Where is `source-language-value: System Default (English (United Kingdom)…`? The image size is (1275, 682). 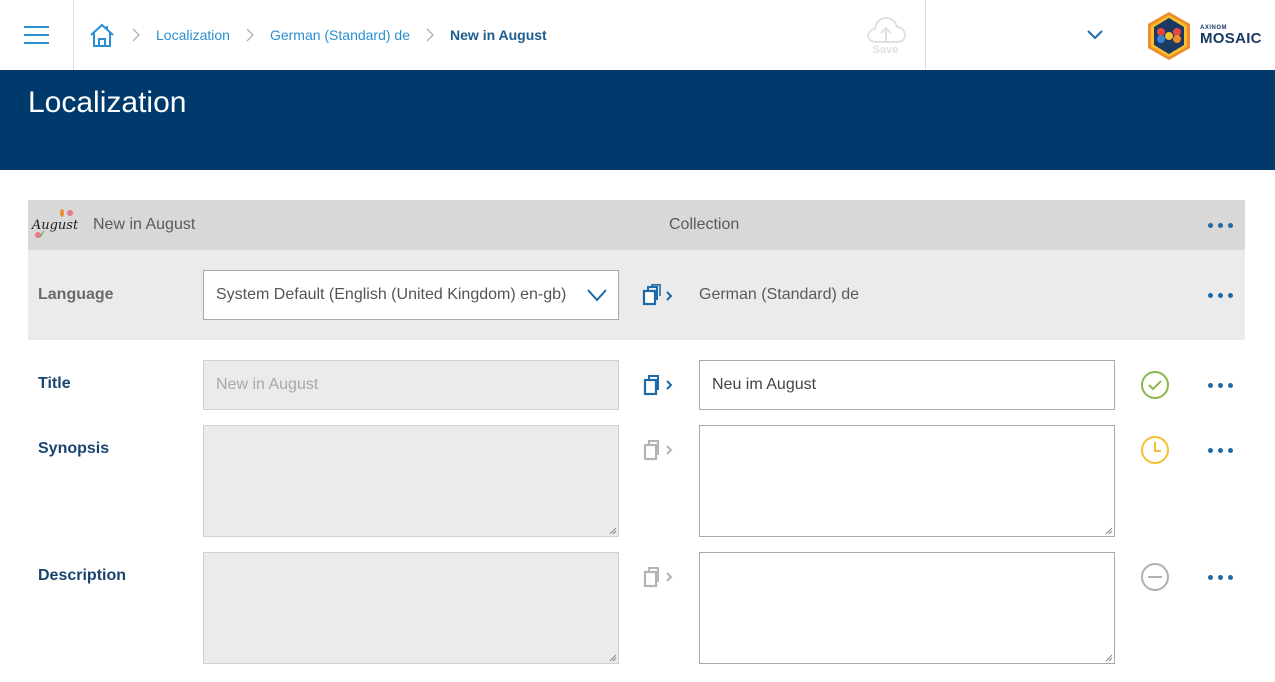
source-language-value: System Default (English (United Kingdom)… is located at coordinates (391, 294).